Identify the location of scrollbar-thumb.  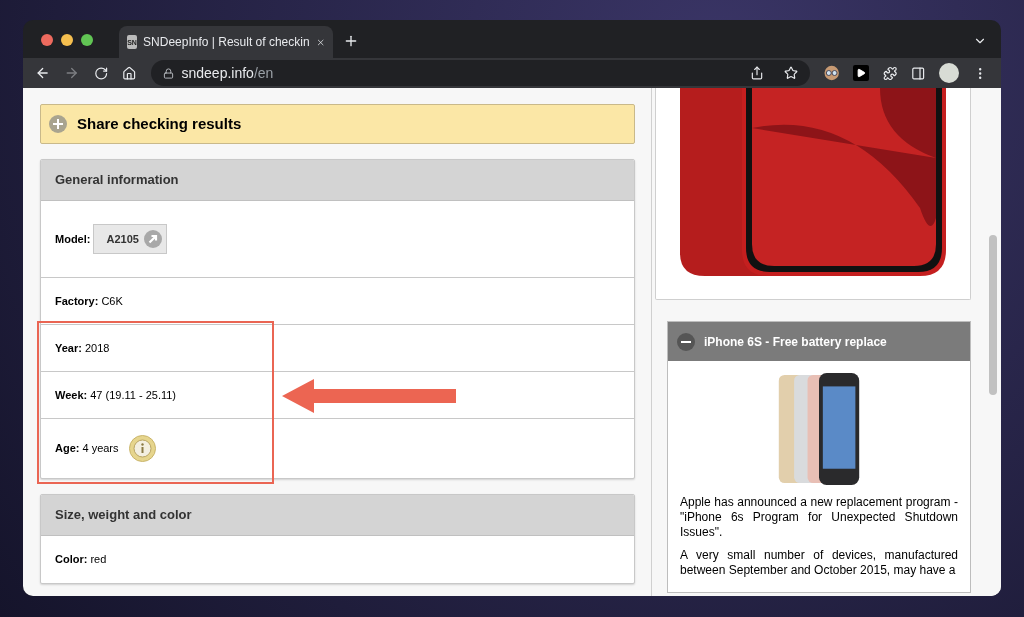
(993, 315).